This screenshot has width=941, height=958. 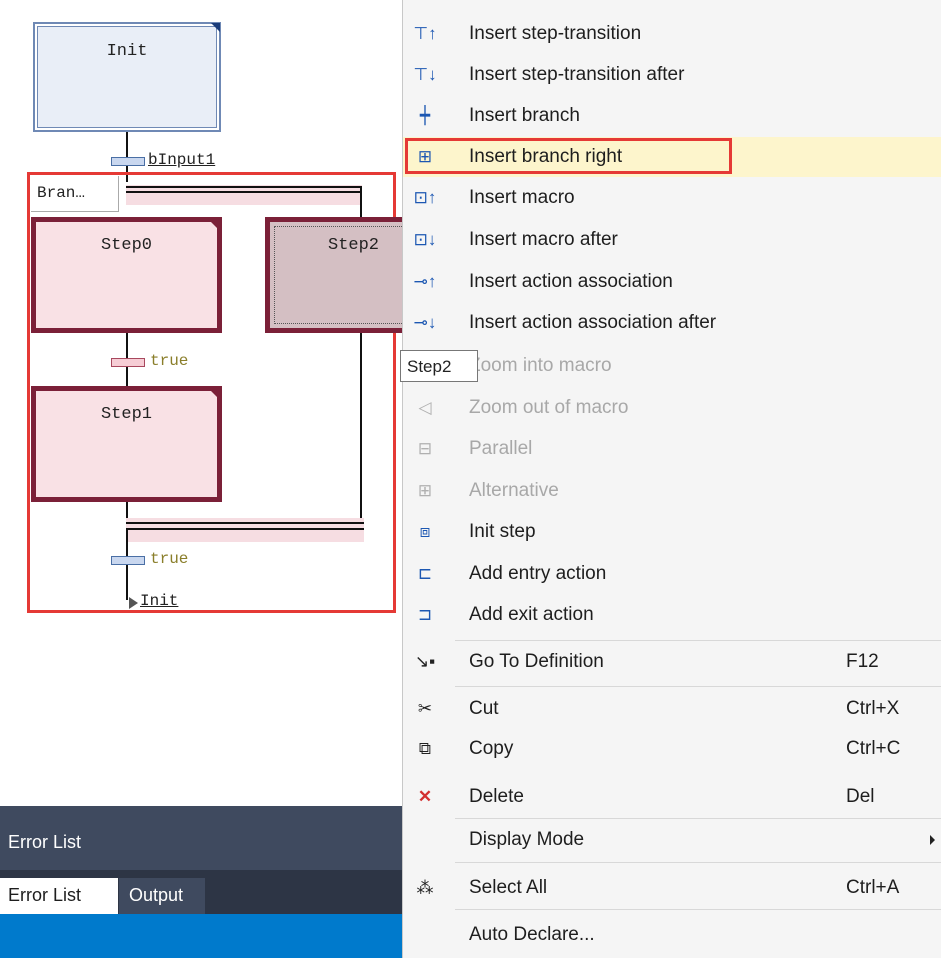 What do you see at coordinates (672, 449) in the screenshot?
I see `menu-item-parallel: ⊟ Parallel` at bounding box center [672, 449].